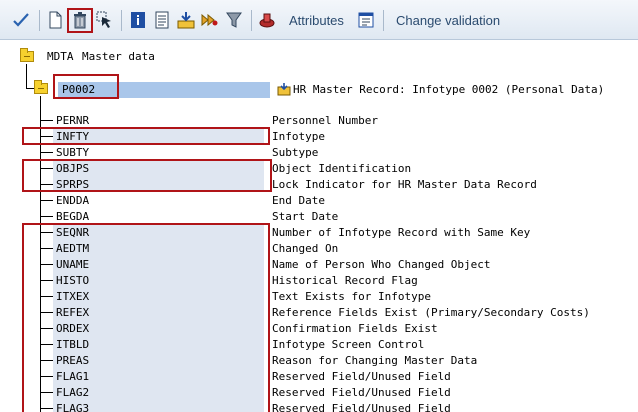  Describe the element at coordinates (80, 20) in the screenshot. I see `delete-button-highlight` at that location.